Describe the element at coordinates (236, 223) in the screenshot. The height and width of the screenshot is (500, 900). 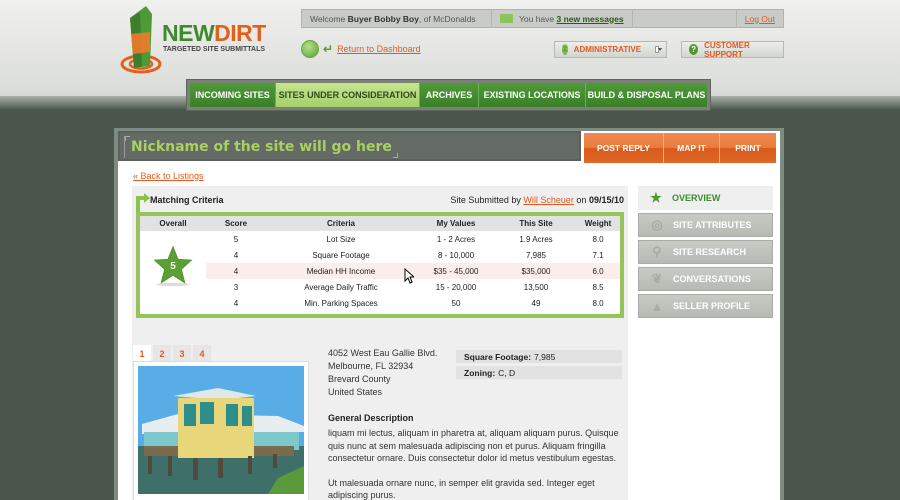
I see `col-score: Score` at that location.